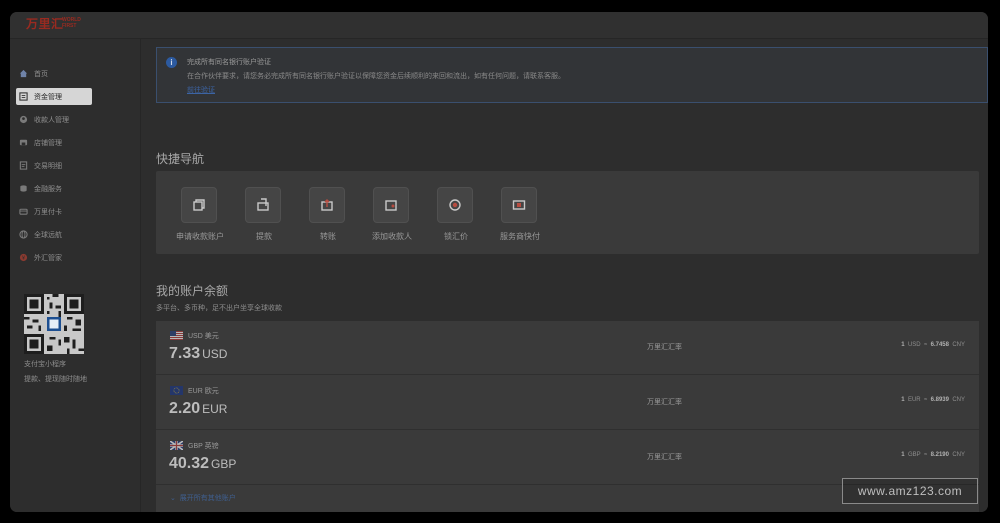  What do you see at coordinates (41, 74) in the screenshot?
I see `sidebar-item-label: 首页` at bounding box center [41, 74].